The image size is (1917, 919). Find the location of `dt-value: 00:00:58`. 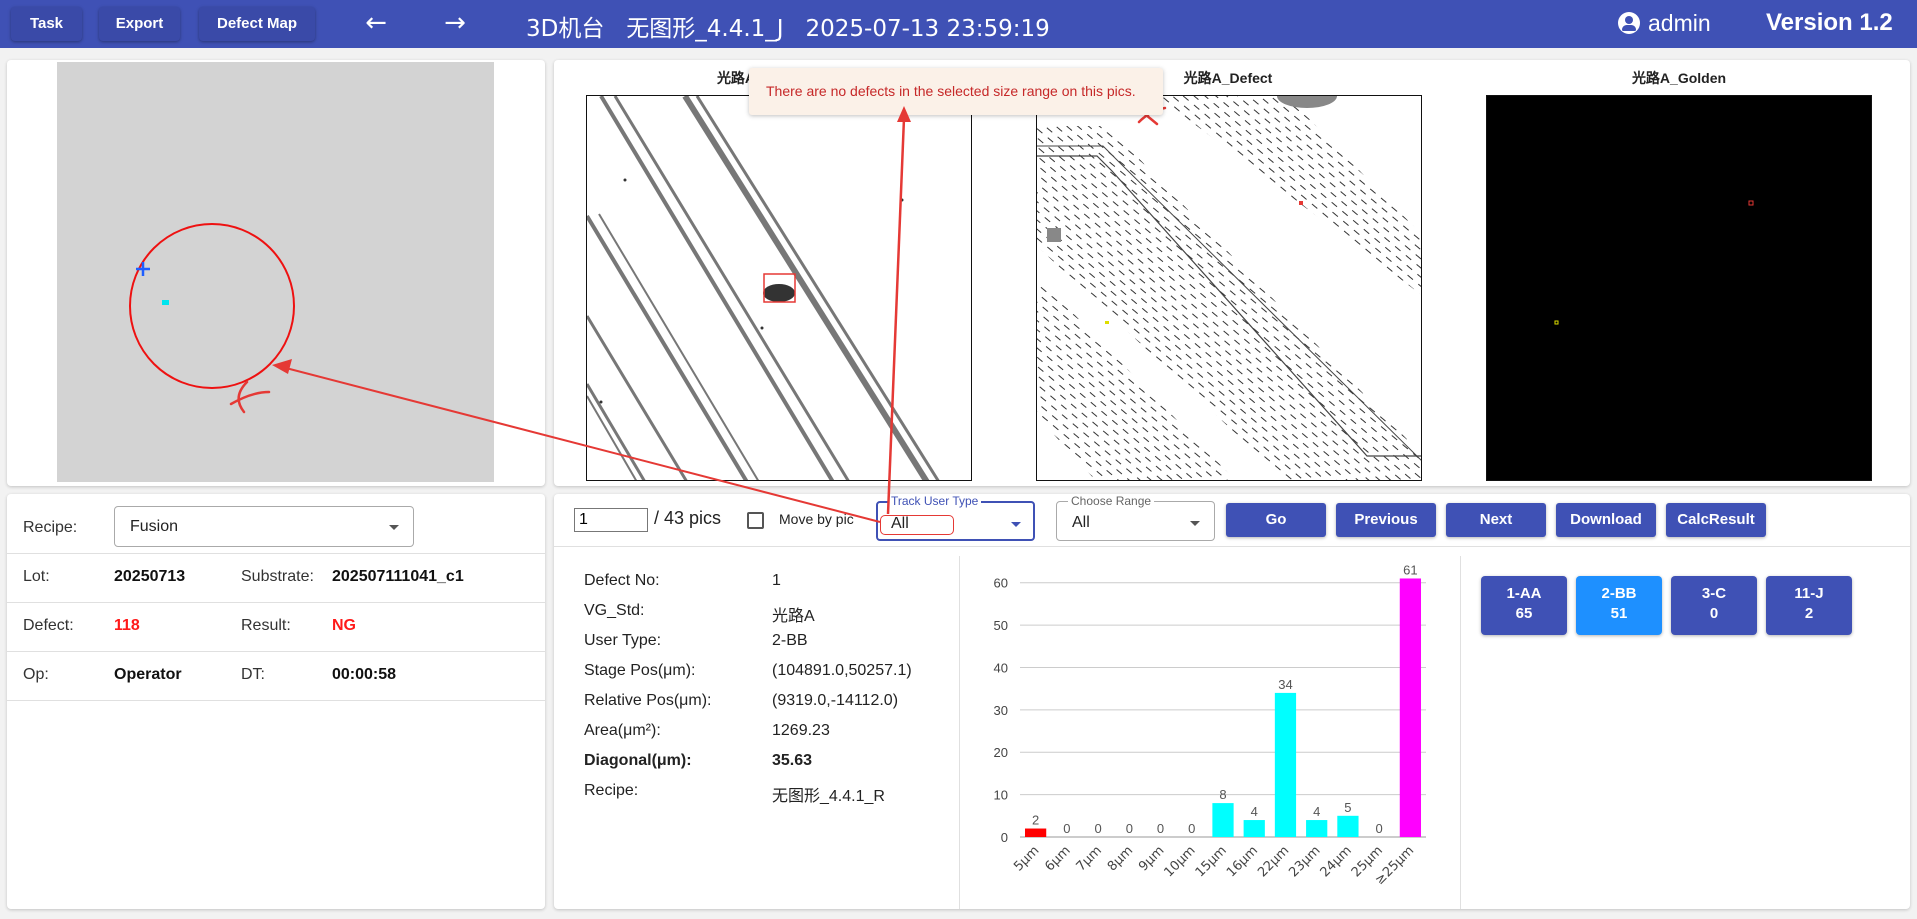

dt-value: 00:00:58 is located at coordinates (364, 674).